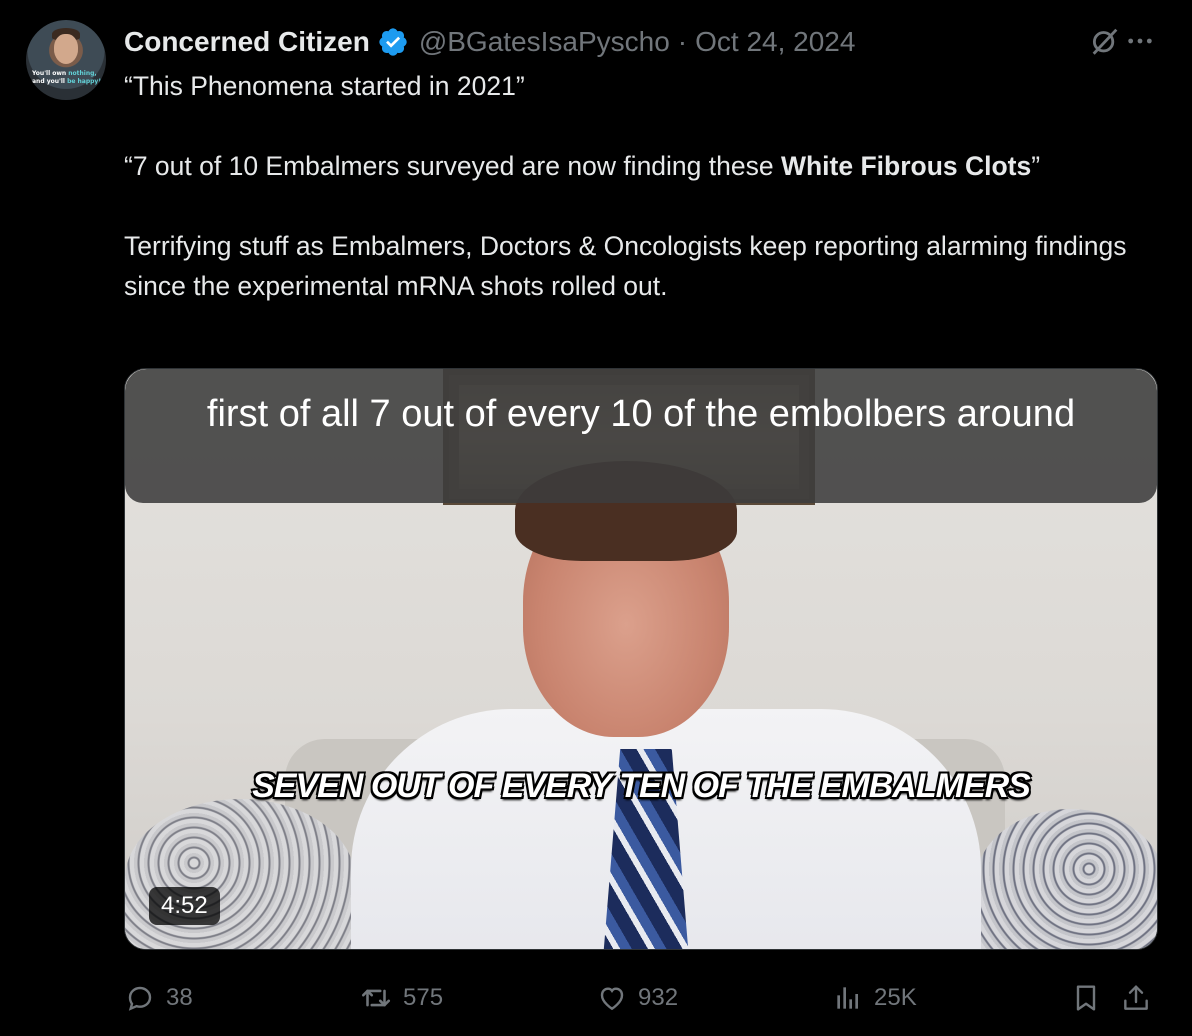 The width and height of the screenshot is (1192, 1036). What do you see at coordinates (376, 998) in the screenshot?
I see `repost-icon` at bounding box center [376, 998].